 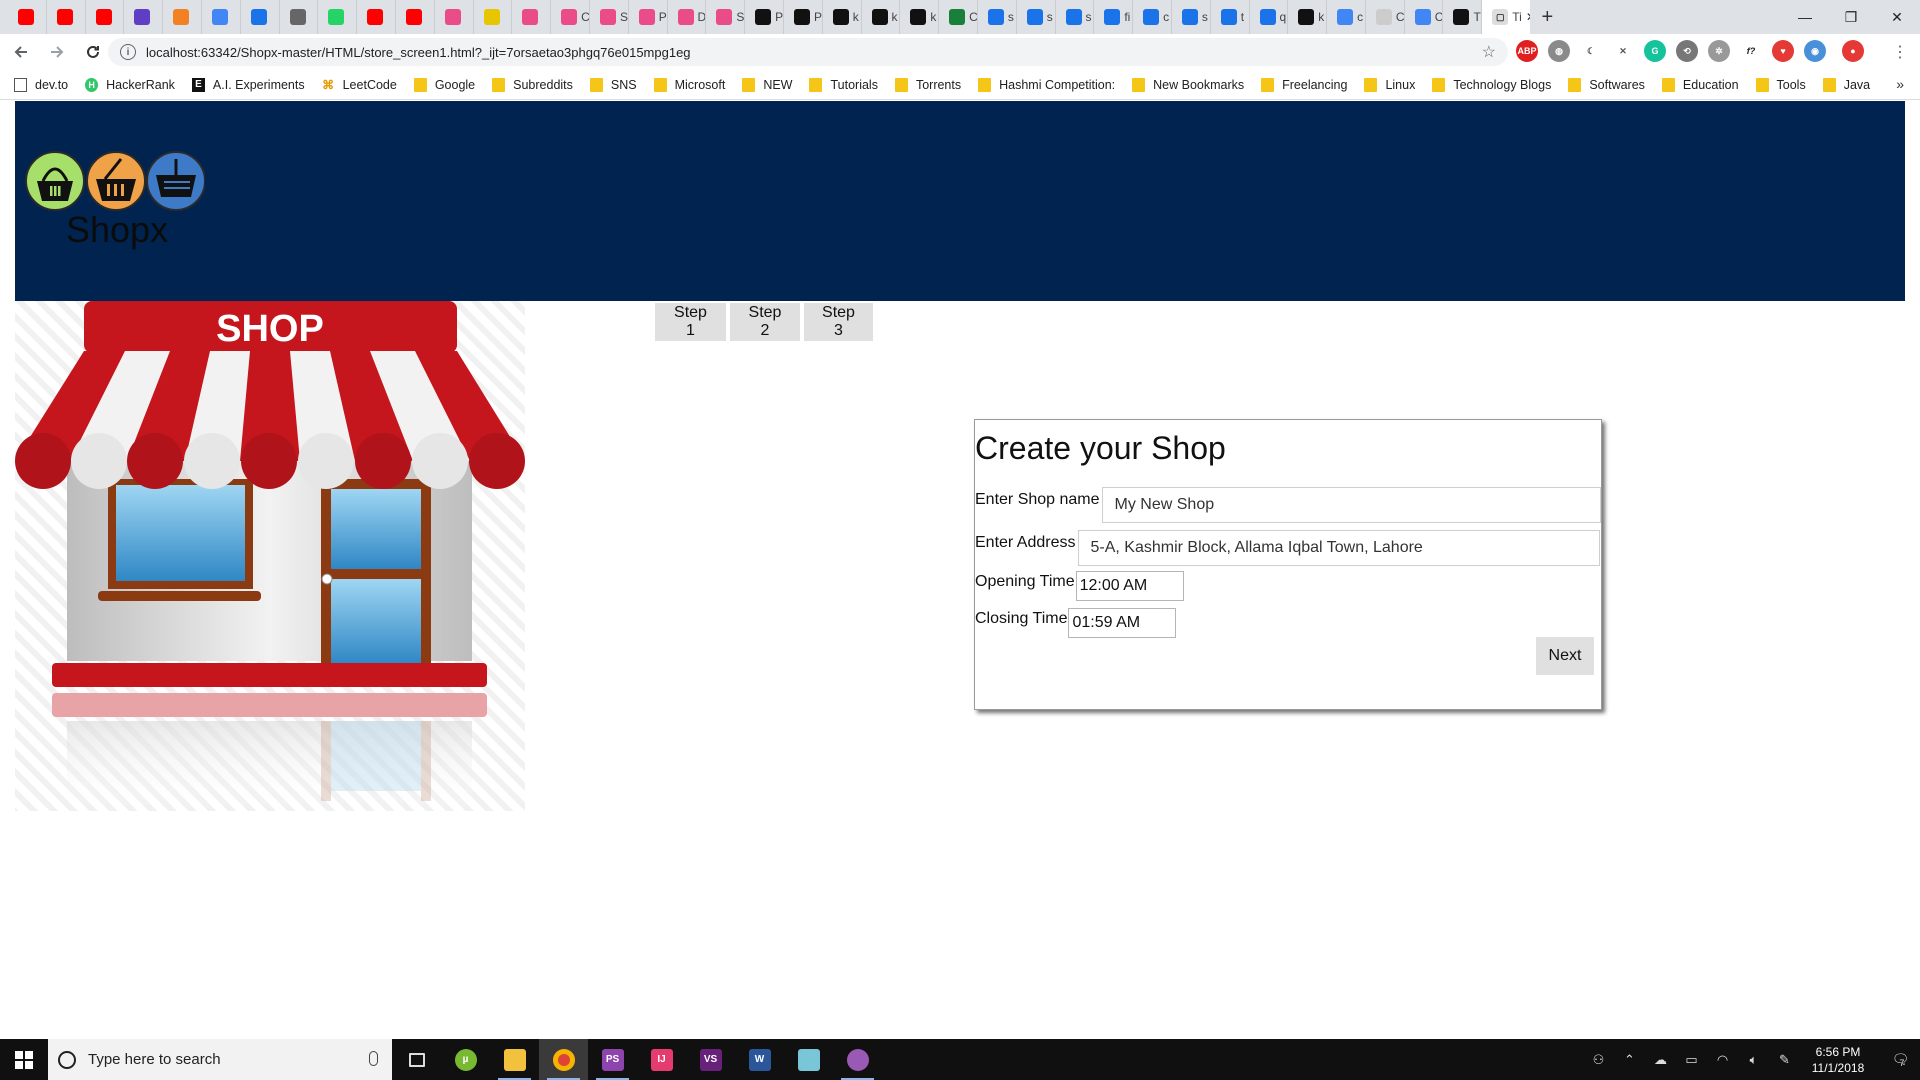 I want to click on bookmark-item: Technology Blogs, so click(x=1491, y=84).